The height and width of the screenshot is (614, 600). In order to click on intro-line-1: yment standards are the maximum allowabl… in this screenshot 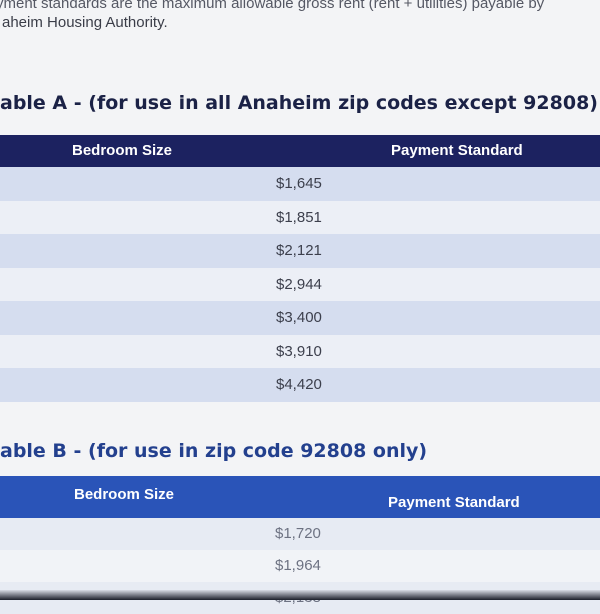, I will do `click(272, 6)`.